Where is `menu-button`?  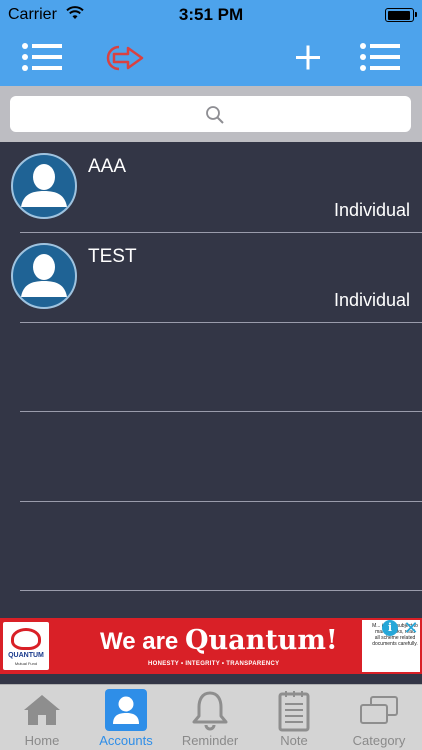 menu-button is located at coordinates (42, 58).